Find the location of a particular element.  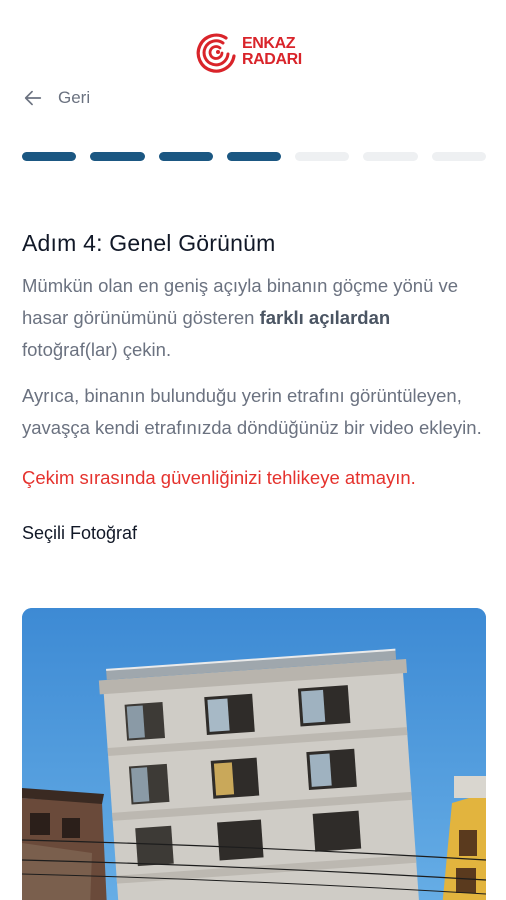

app-header: ENKAZ RADARI is located at coordinates (253, 55).